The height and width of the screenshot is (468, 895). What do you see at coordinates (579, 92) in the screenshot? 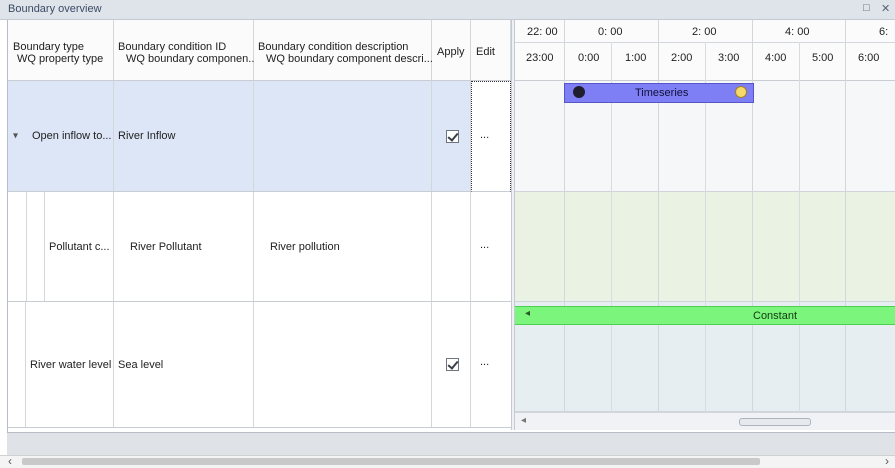
I see `start-time-icon` at bounding box center [579, 92].